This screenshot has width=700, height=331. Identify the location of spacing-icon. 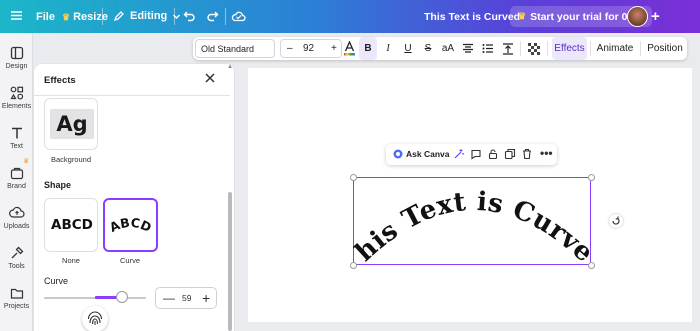
(508, 48).